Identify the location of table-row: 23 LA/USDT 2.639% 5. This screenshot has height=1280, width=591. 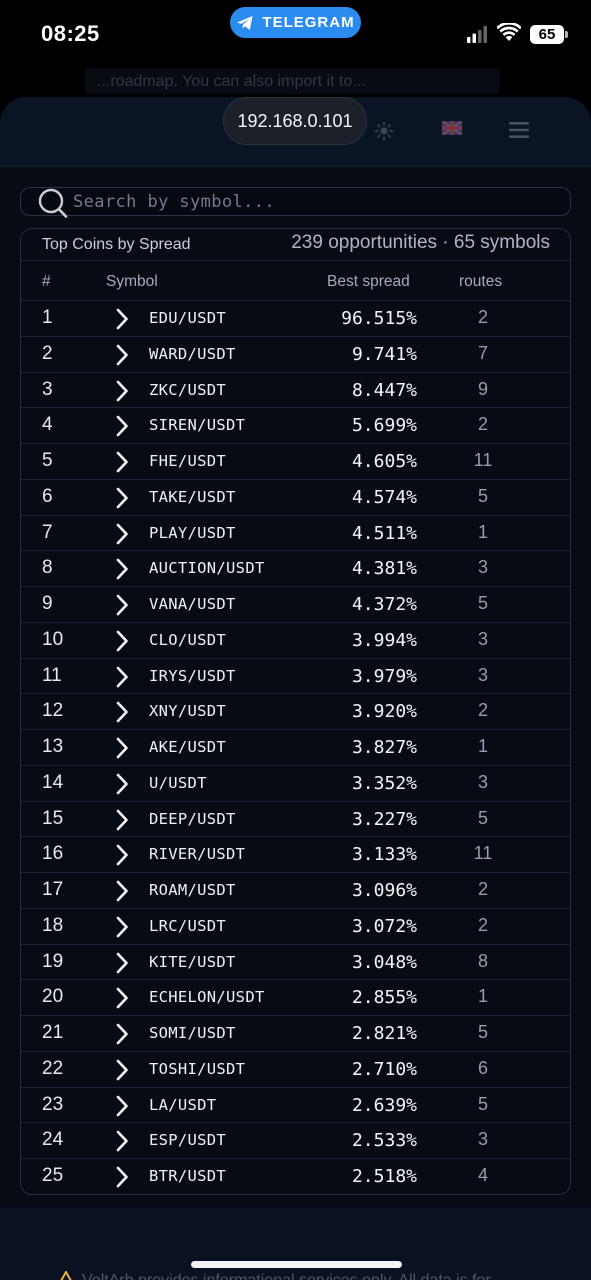
(295, 1106).